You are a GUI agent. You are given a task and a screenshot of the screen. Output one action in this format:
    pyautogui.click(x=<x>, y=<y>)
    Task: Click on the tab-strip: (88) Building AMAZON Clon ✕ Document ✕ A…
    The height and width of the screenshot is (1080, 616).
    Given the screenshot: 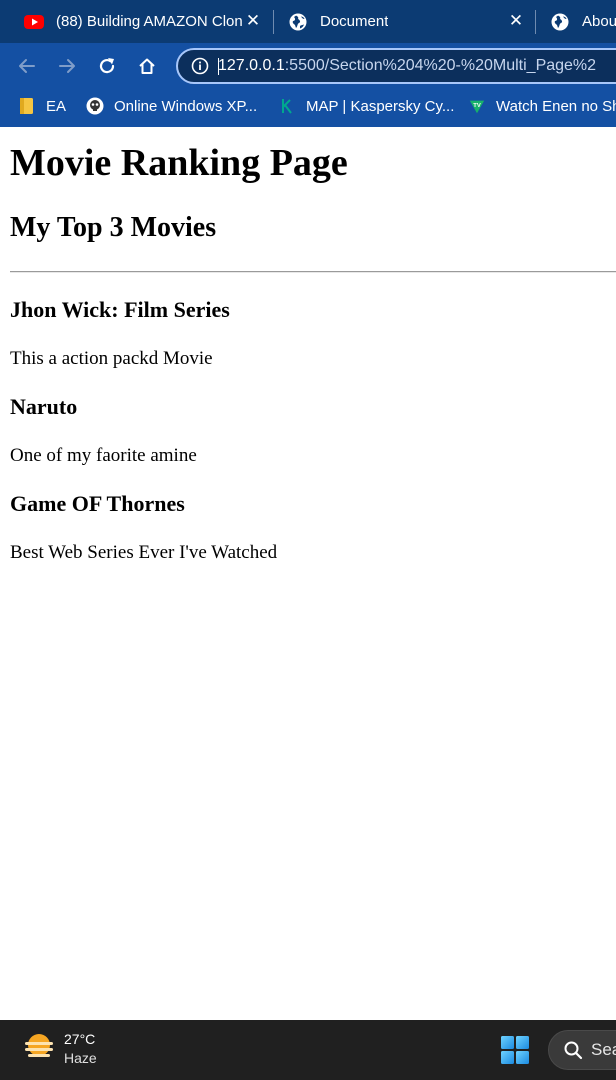 What is the action you would take?
    pyautogui.click(x=308, y=21)
    